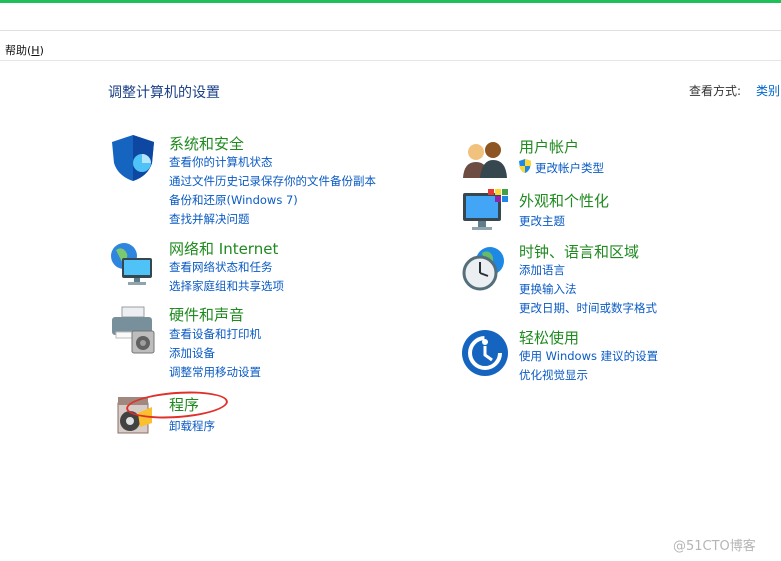 Image resolution: width=781 pixels, height=561 pixels. Describe the element at coordinates (549, 146) in the screenshot. I see `category-user-accounts-title: 用户帐户` at that location.